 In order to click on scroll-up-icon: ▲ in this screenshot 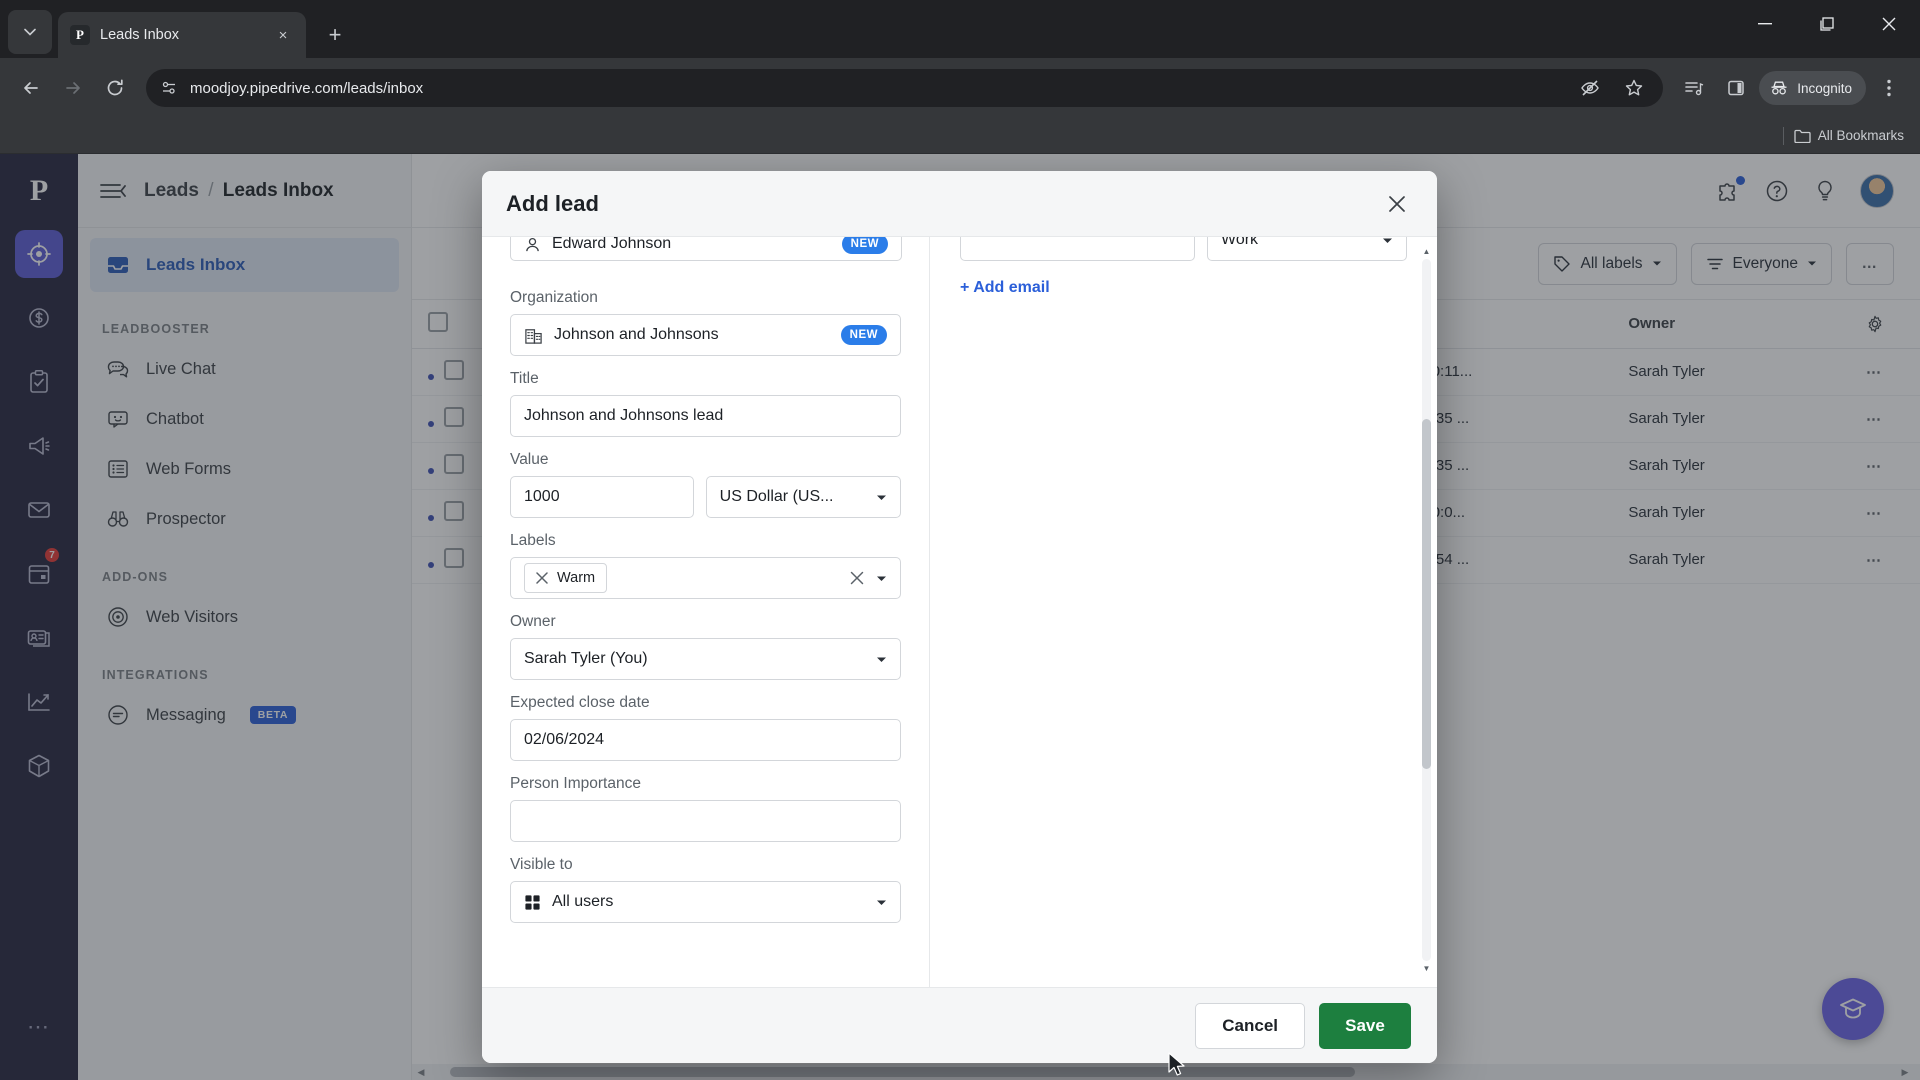, I will do `click(1426, 251)`.